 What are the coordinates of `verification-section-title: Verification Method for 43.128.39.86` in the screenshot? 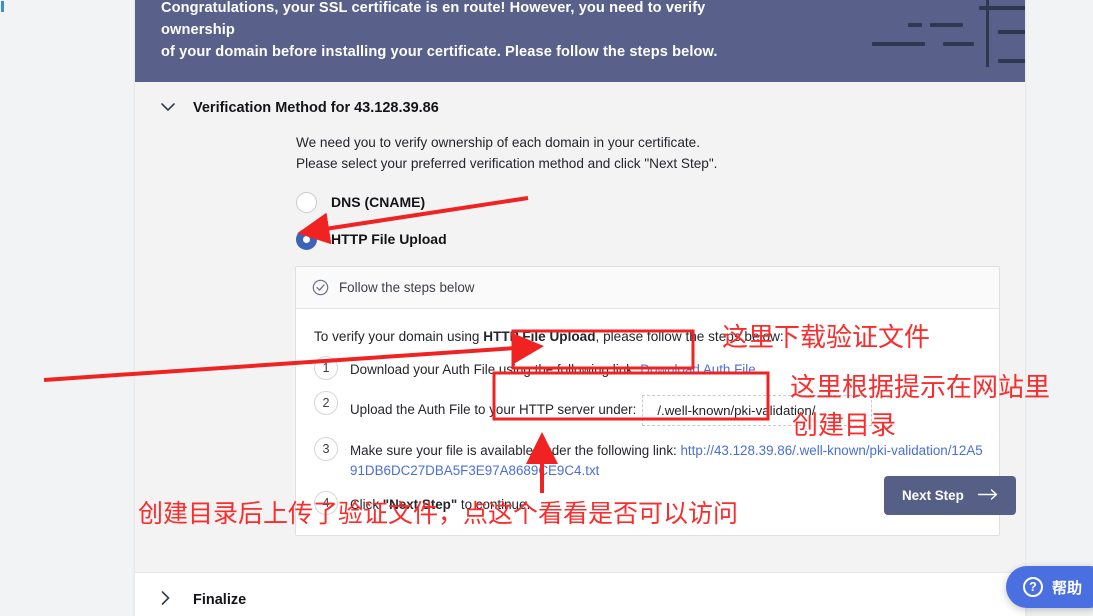 It's located at (316, 107).